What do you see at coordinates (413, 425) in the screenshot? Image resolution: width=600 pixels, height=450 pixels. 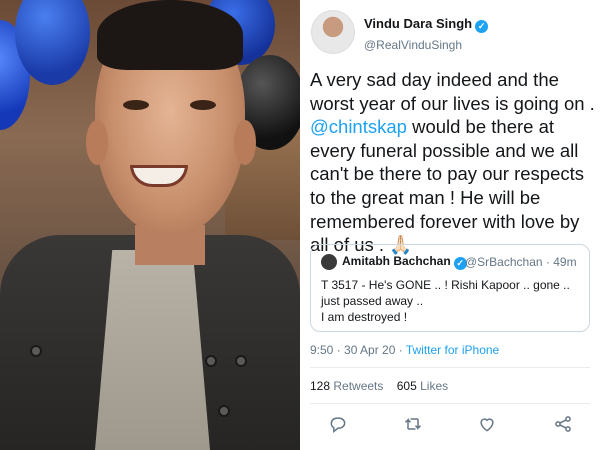 I see `retweet-icon` at bounding box center [413, 425].